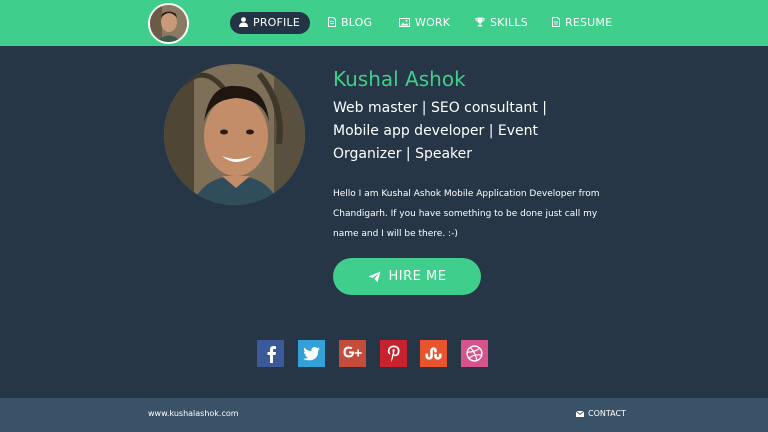 Image resolution: width=768 pixels, height=432 pixels. I want to click on footer-contact-link: CONTACT, so click(600, 413).